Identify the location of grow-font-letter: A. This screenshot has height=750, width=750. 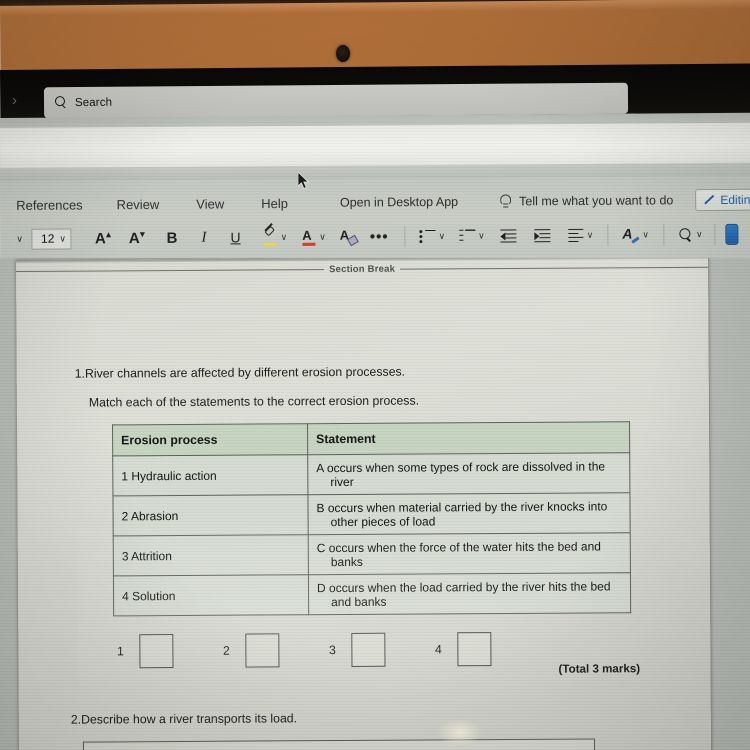
(100, 238).